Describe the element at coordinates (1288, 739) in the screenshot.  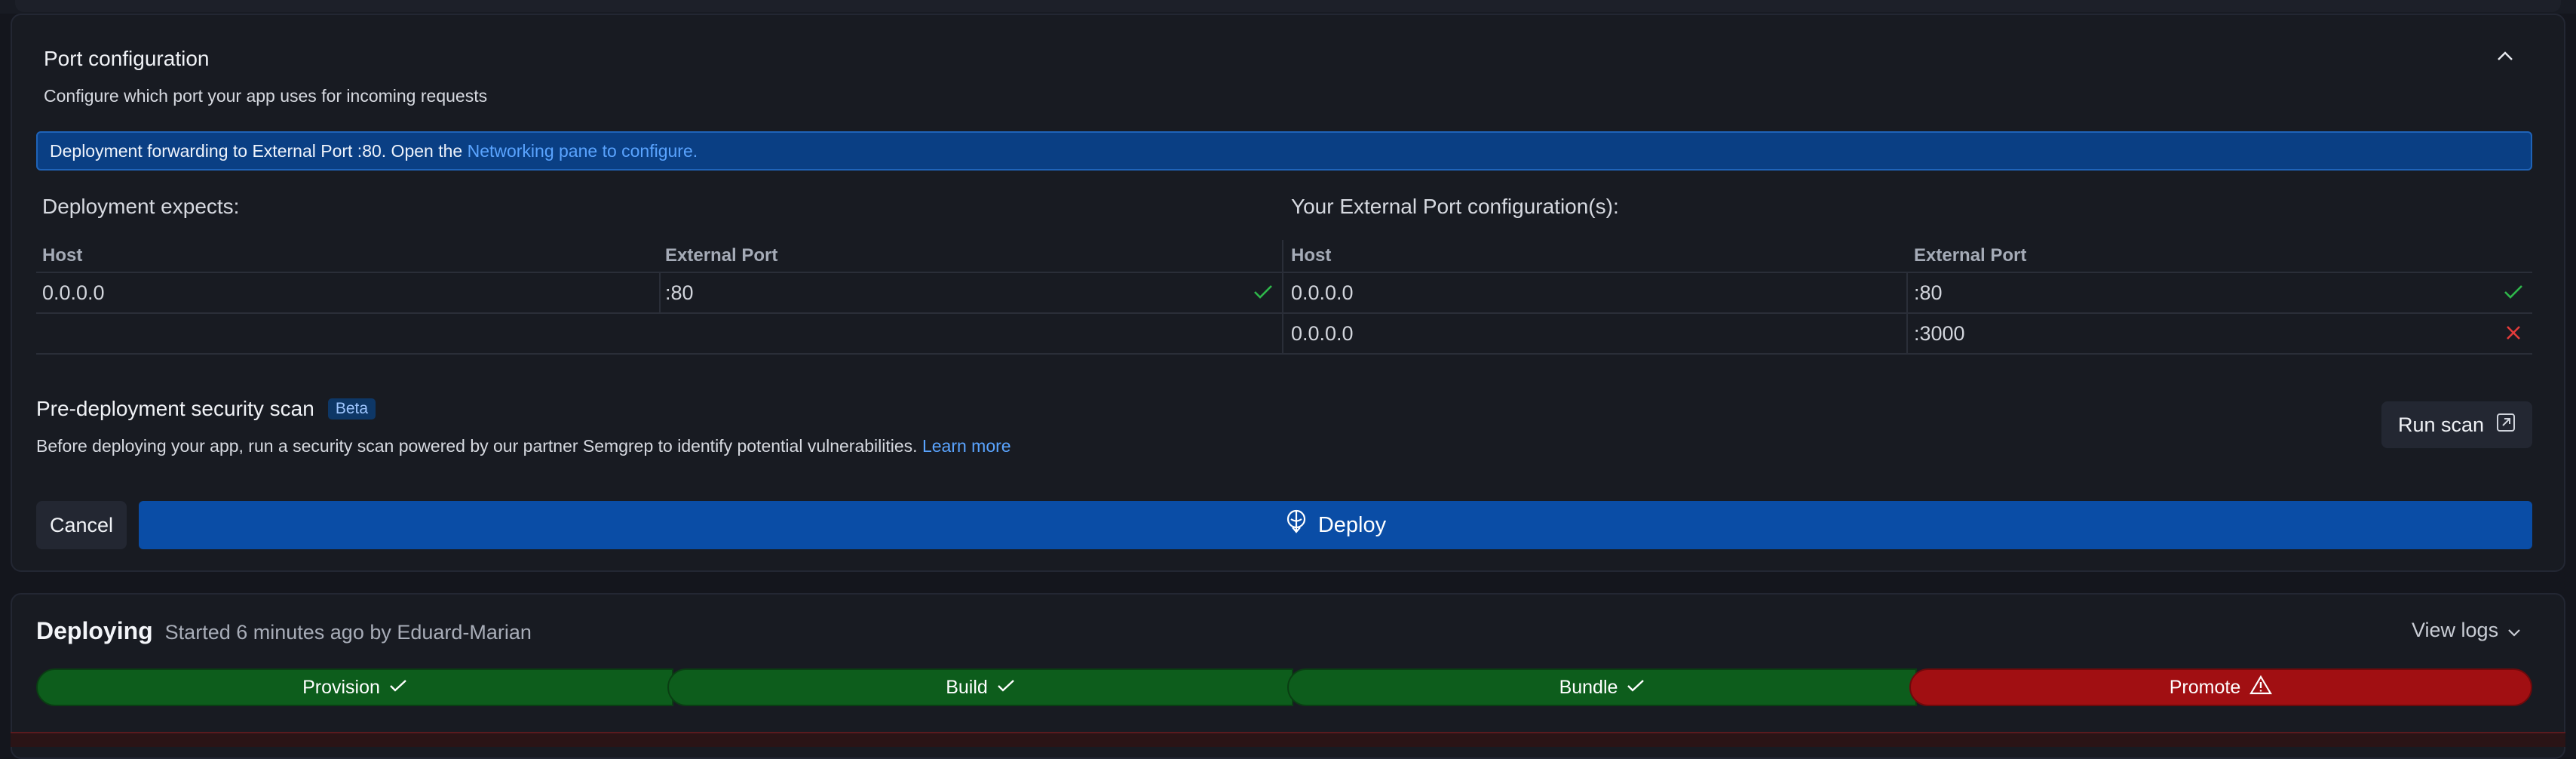
I see `error-section-edge` at that location.